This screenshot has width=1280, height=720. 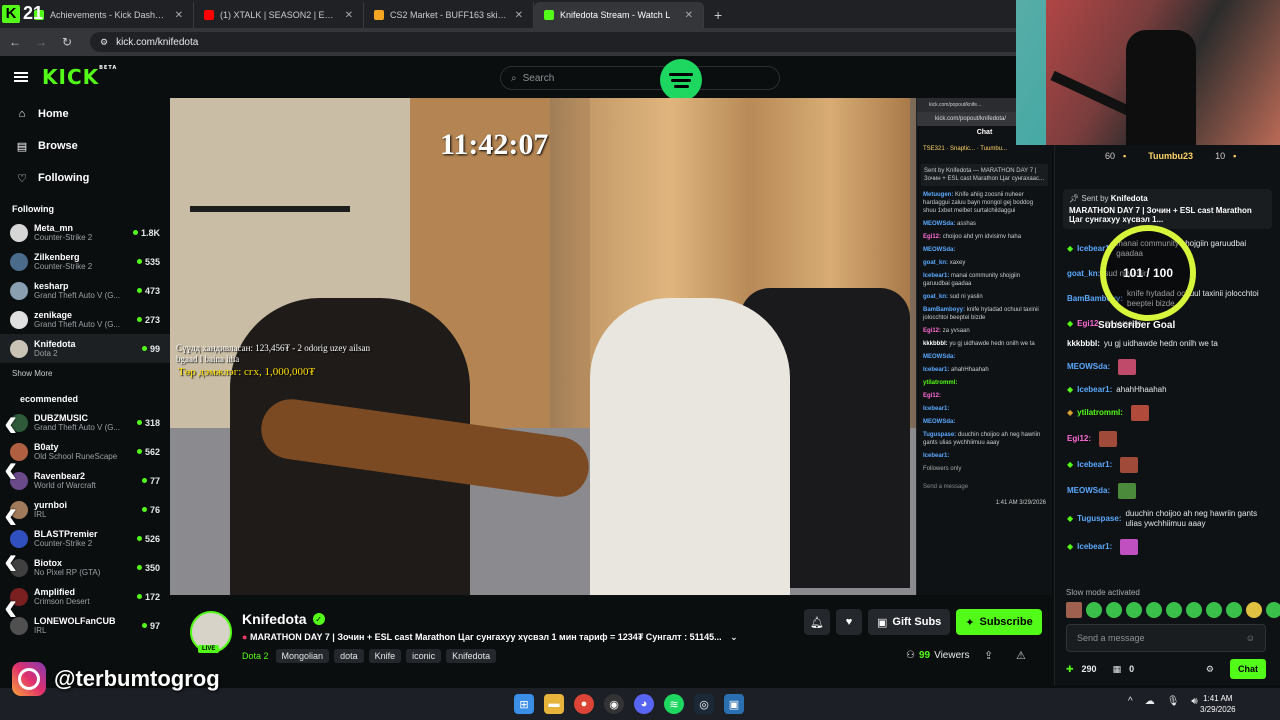 I want to click on popout-username: kkkbbbl:, so click(x=935, y=344).